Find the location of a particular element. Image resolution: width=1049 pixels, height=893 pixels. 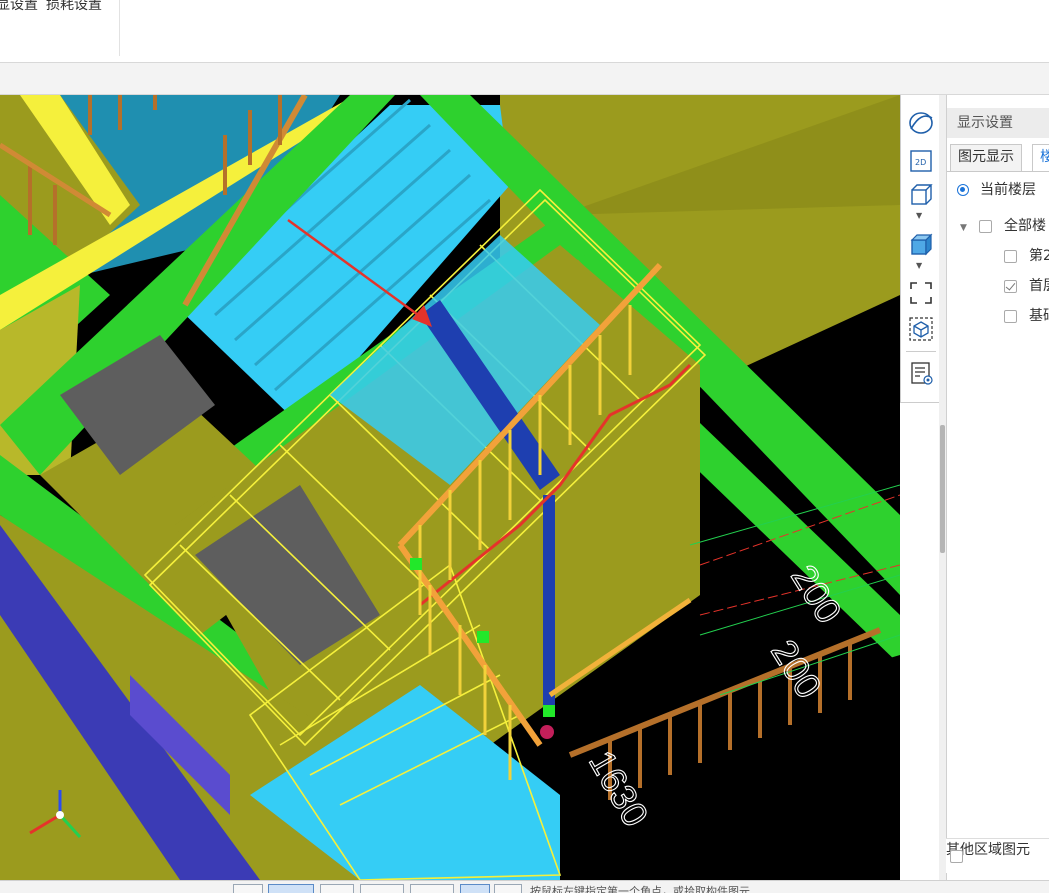

foundation-label: 基础 is located at coordinates (1039, 316).